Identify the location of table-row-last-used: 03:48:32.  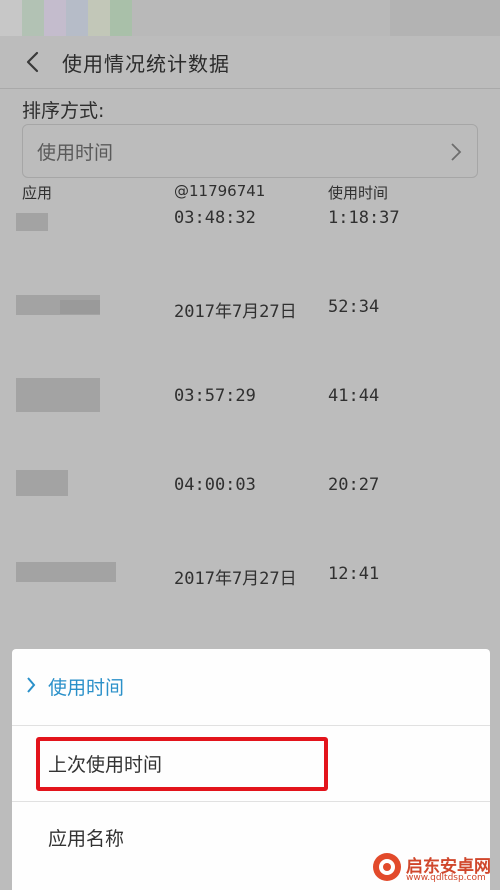
(215, 218).